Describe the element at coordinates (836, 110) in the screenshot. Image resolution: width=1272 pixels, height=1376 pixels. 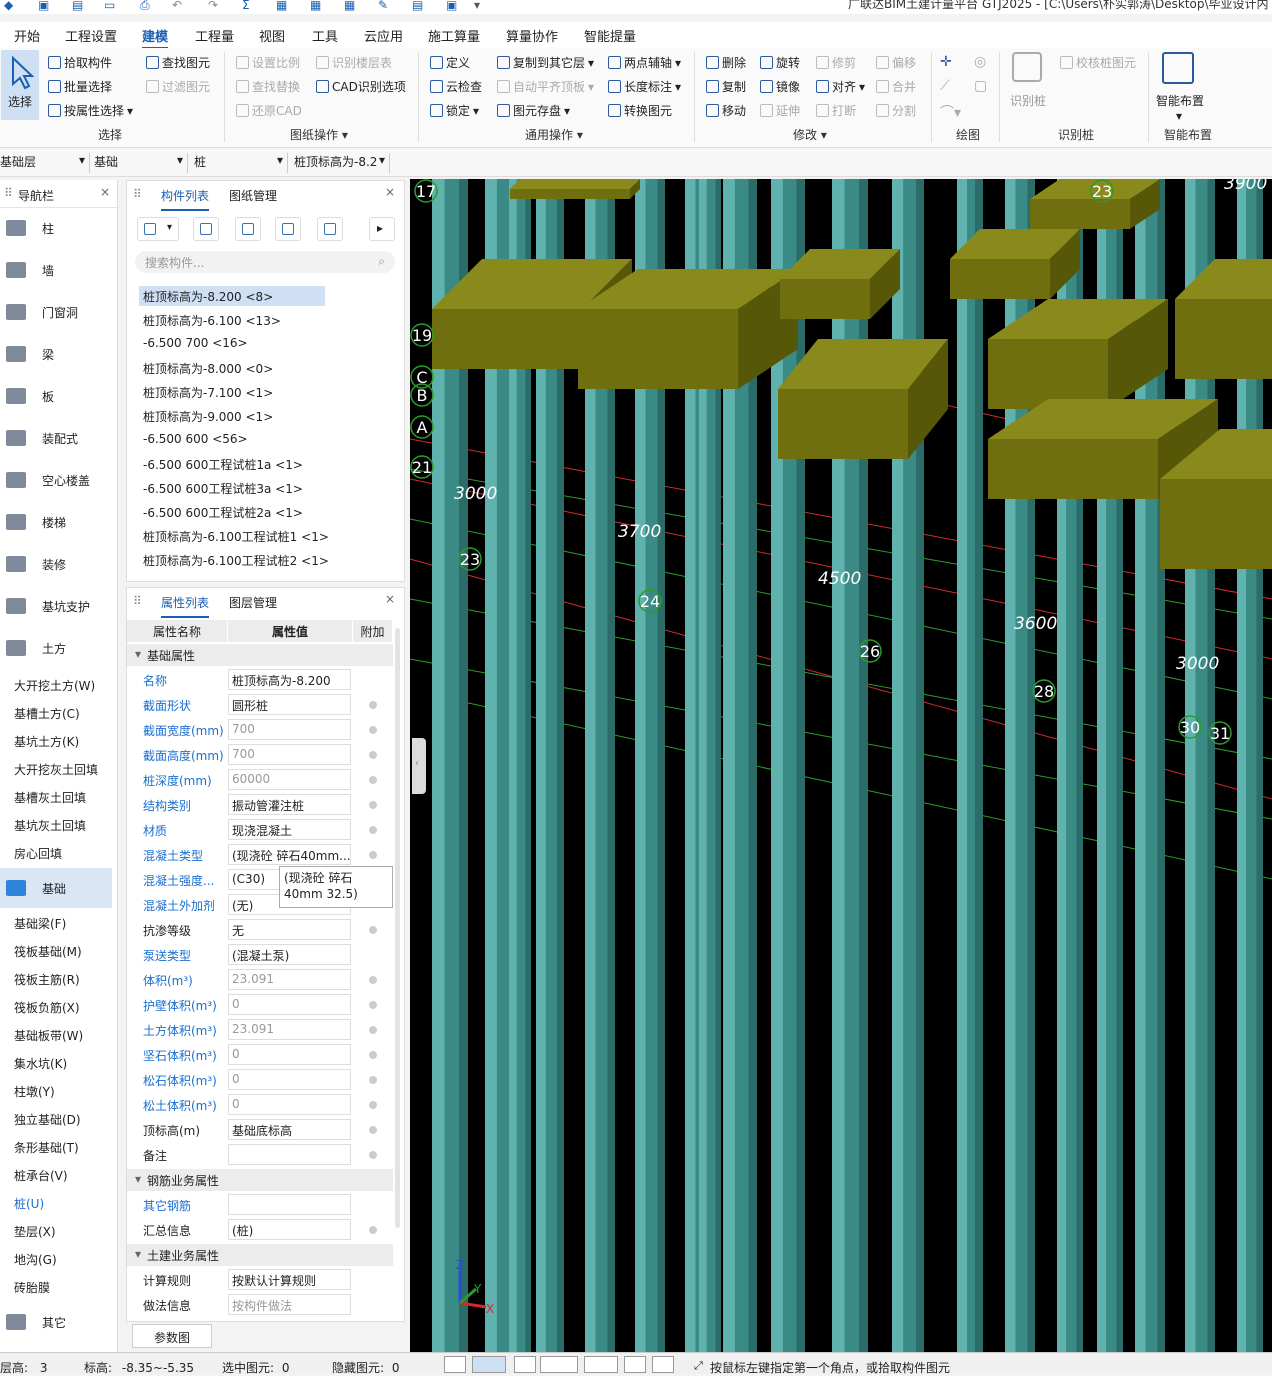
I see `break-button: 打断` at that location.